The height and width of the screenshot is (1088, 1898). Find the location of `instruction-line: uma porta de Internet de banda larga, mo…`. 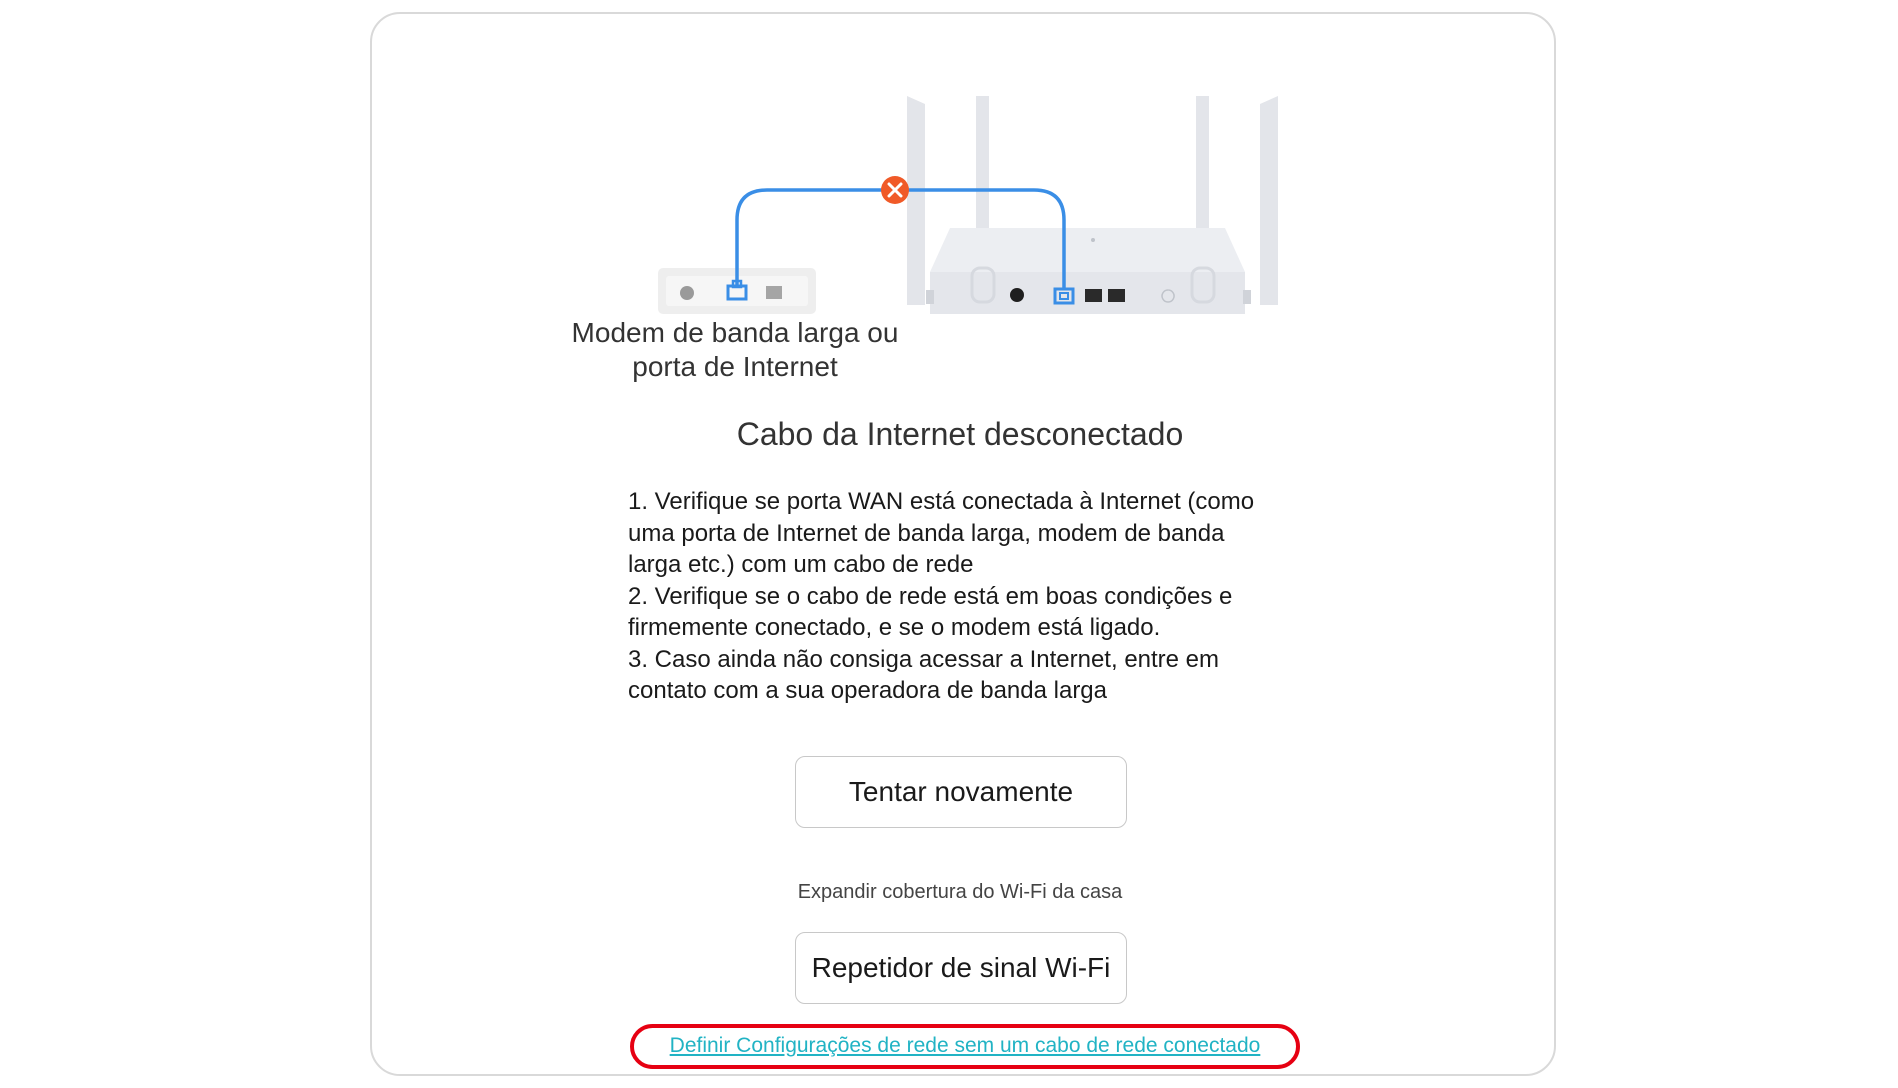

instruction-line: uma porta de Internet de banda larga, mo… is located at coordinates (926, 533).